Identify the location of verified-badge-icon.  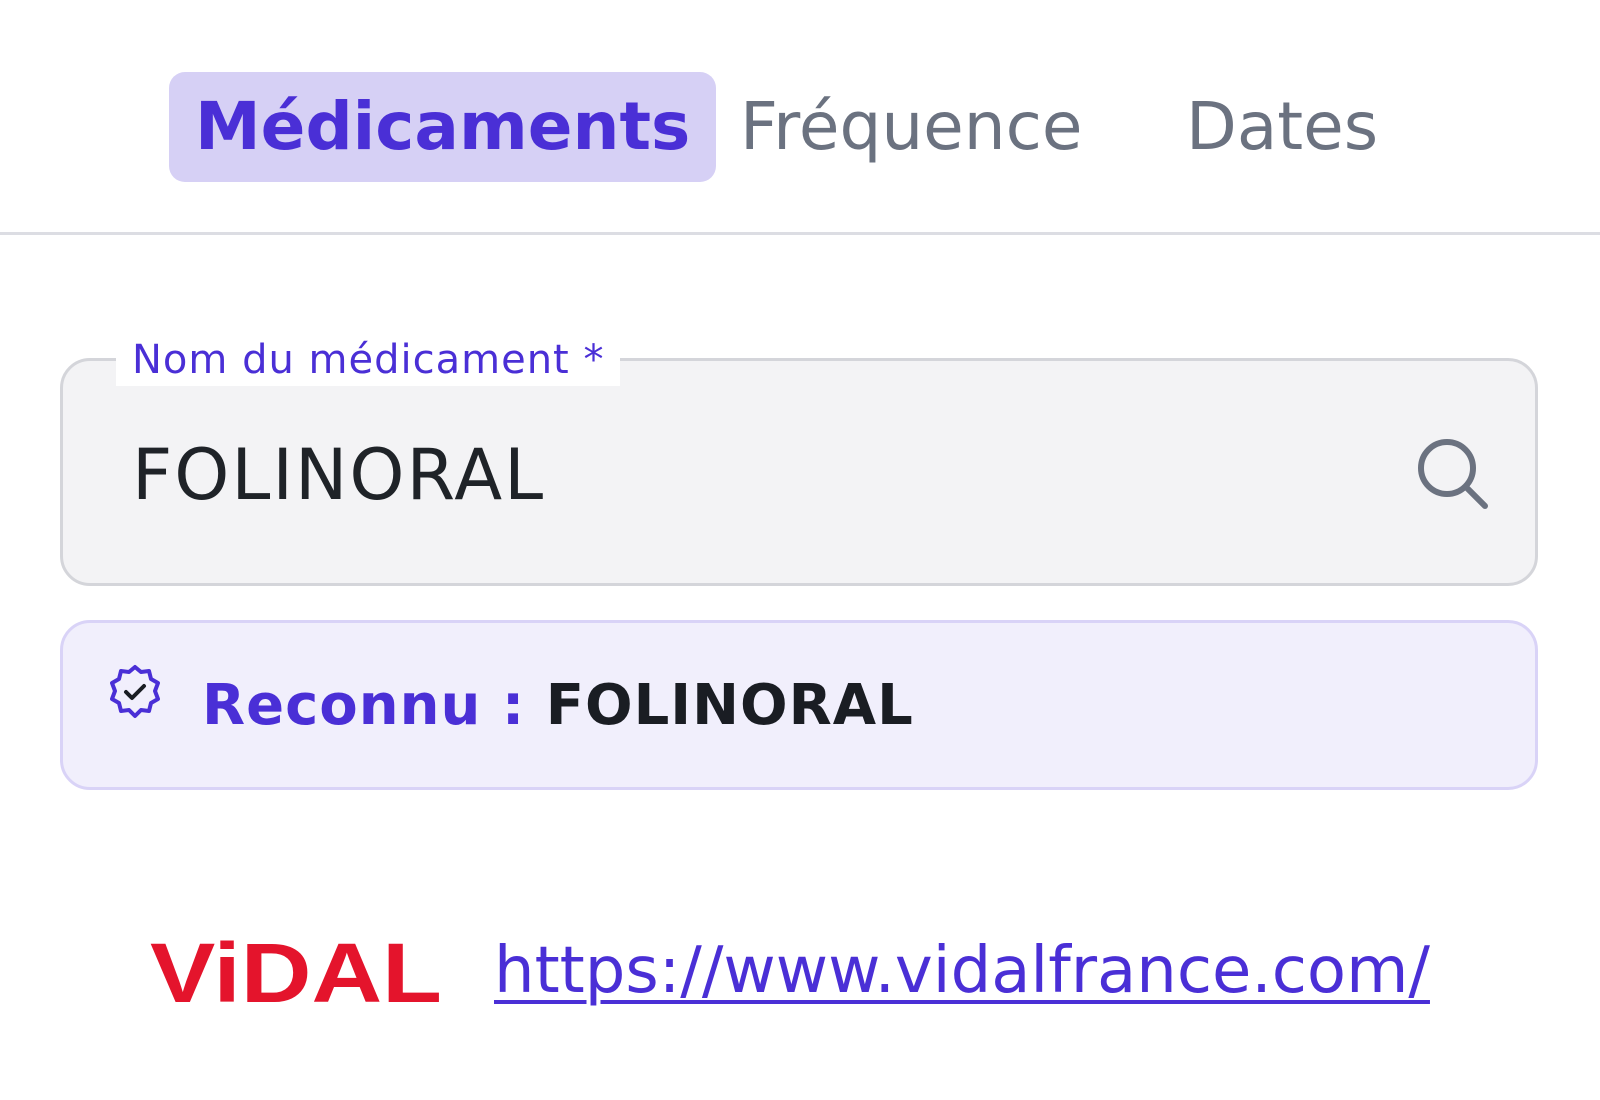
(135, 691).